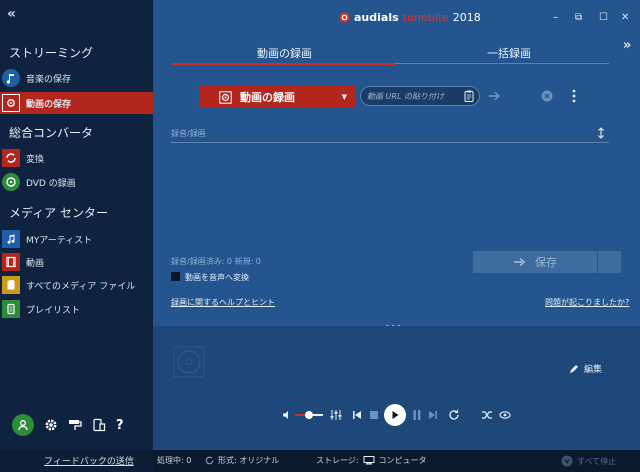 This screenshot has height=472, width=640. Describe the element at coordinates (51, 425) in the screenshot. I see `gear-icon` at that location.